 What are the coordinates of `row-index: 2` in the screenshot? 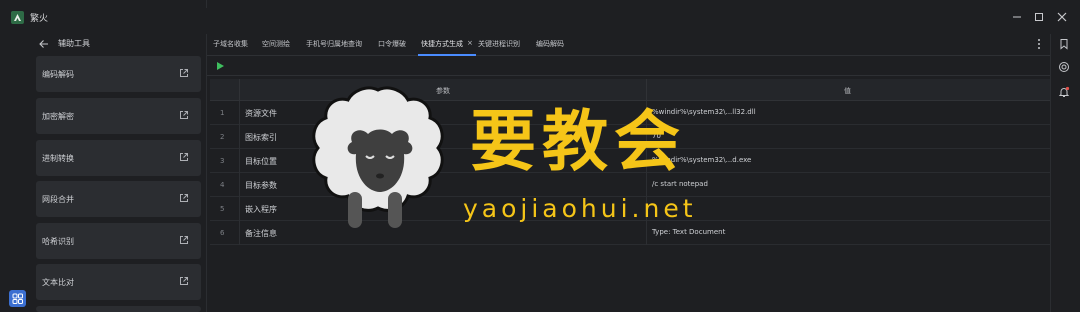 It's located at (222, 137).